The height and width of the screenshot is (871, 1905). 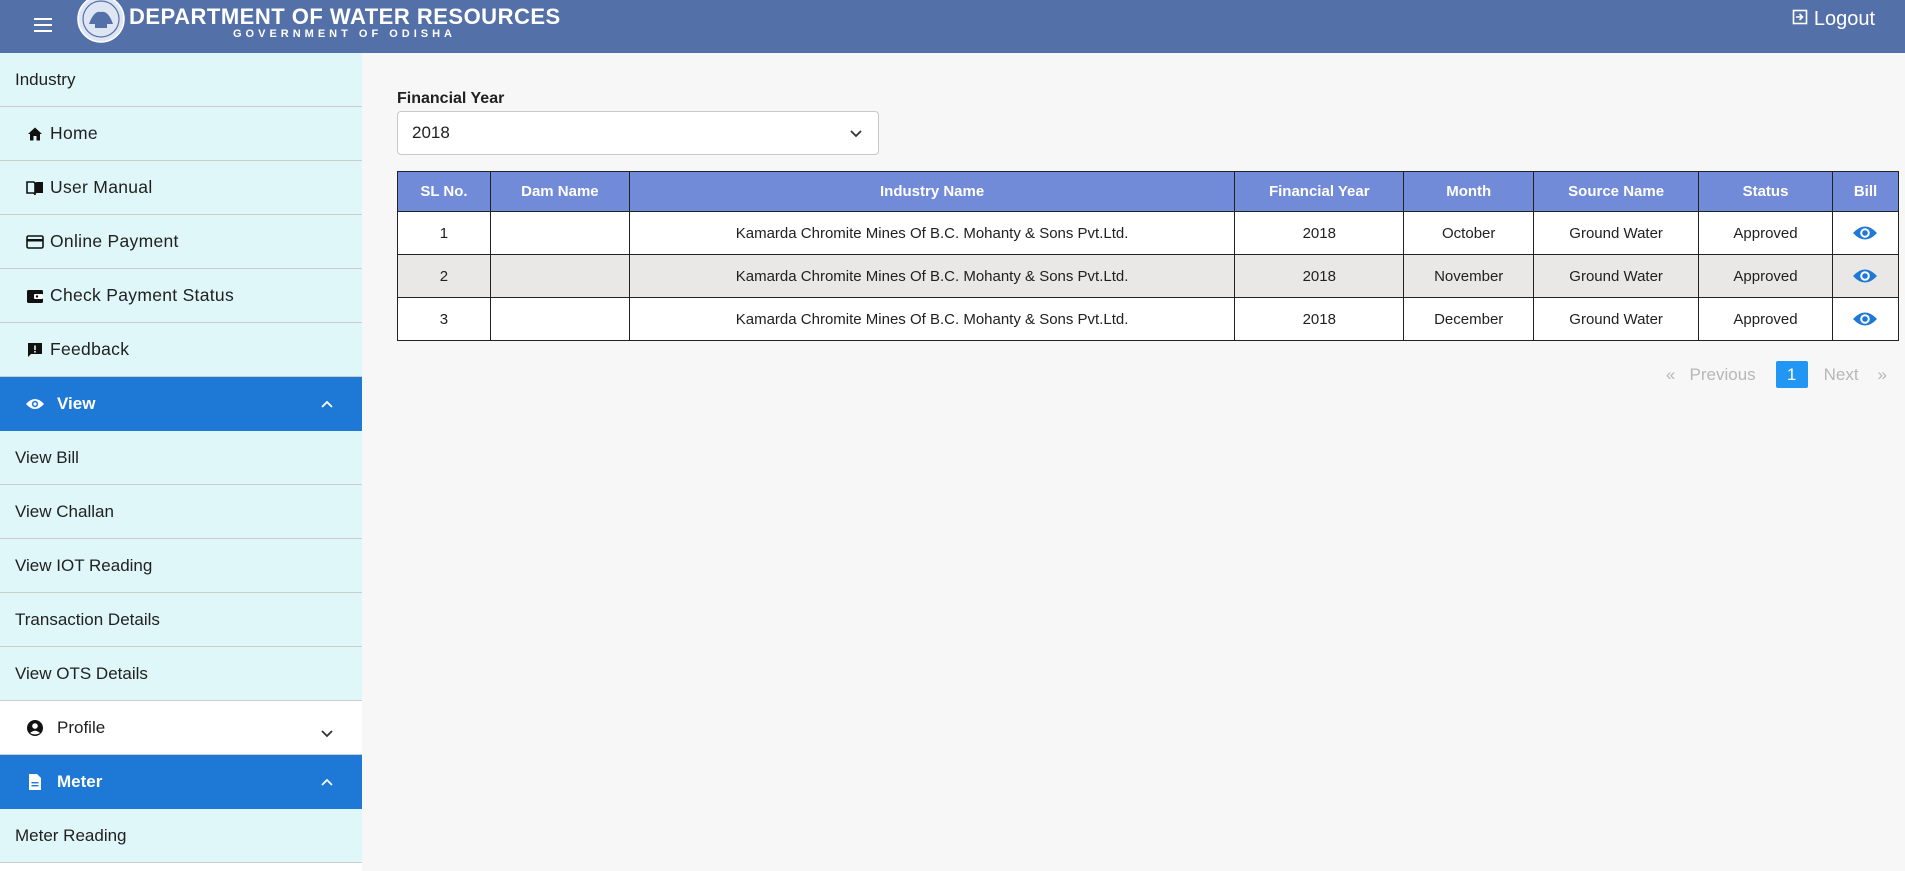 What do you see at coordinates (181, 782) in the screenshot?
I see `sidebar-group-meter: Meter` at bounding box center [181, 782].